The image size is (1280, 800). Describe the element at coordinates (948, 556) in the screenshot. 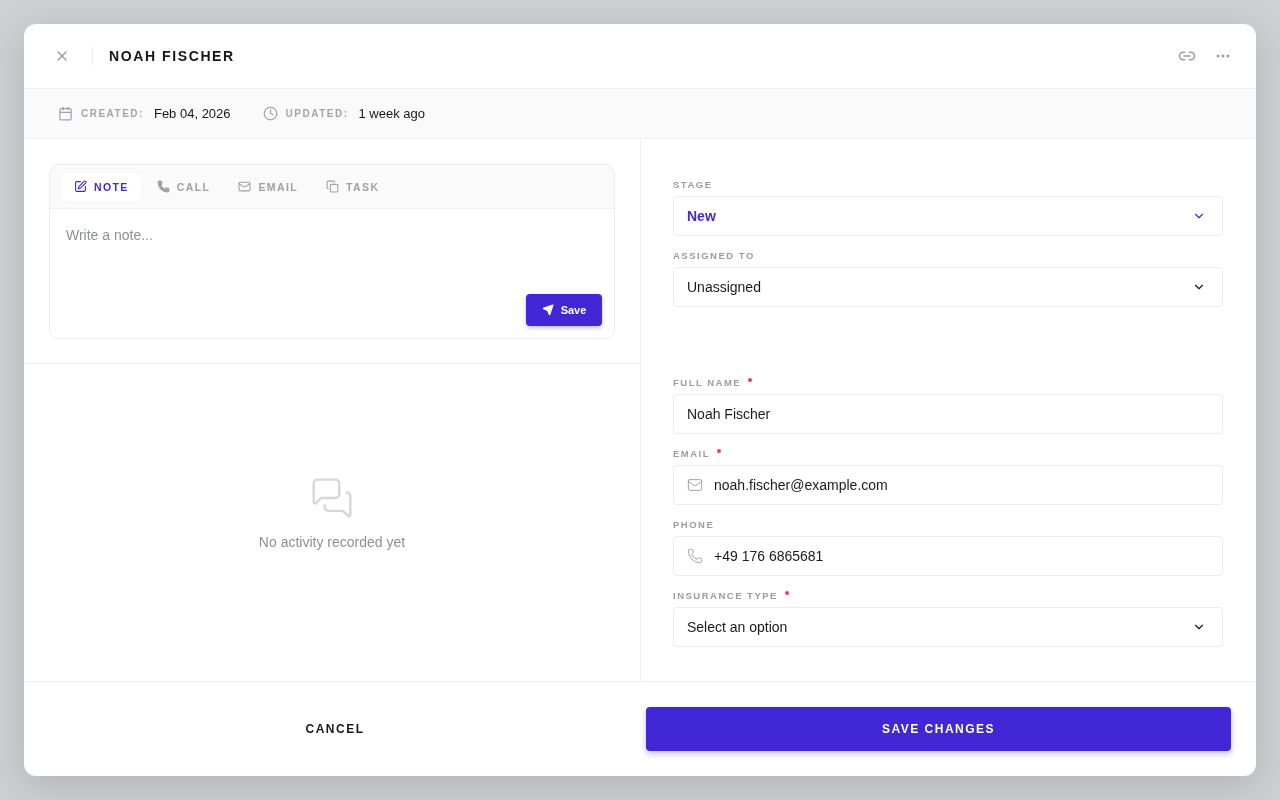

I see `input-field: +49 176 6865681` at that location.